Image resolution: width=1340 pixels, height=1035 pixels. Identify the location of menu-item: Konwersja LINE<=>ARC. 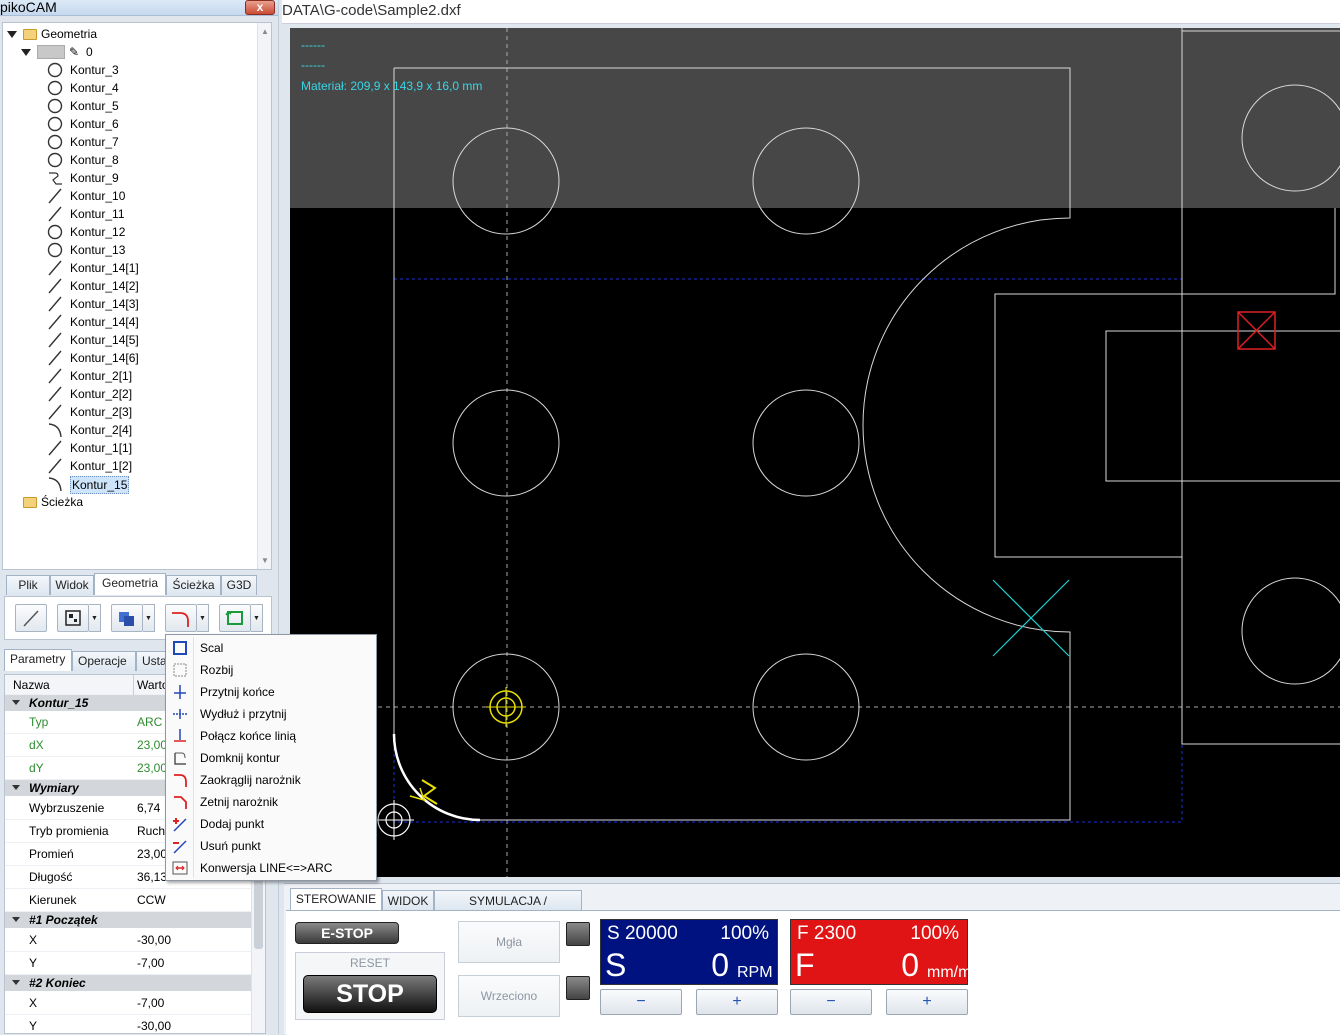
(271, 868).